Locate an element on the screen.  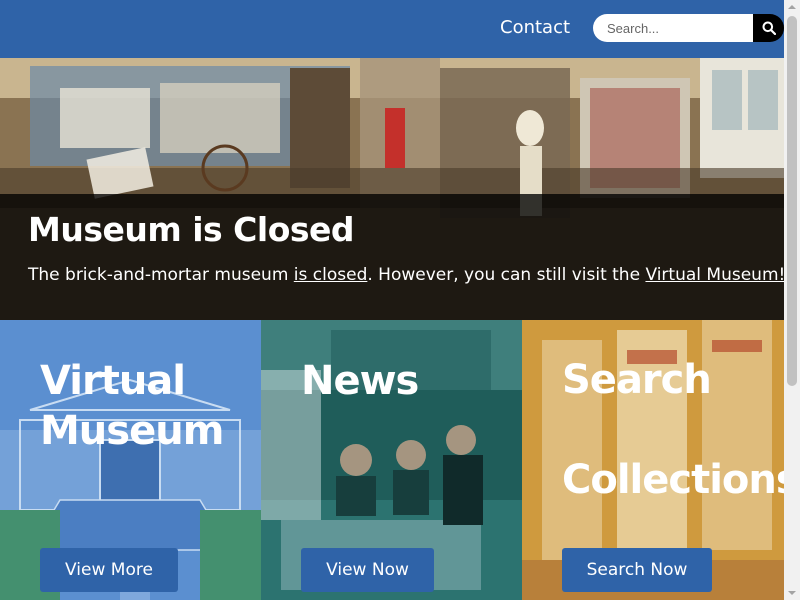
card-title: Search Collections is located at coordinates (673, 430).